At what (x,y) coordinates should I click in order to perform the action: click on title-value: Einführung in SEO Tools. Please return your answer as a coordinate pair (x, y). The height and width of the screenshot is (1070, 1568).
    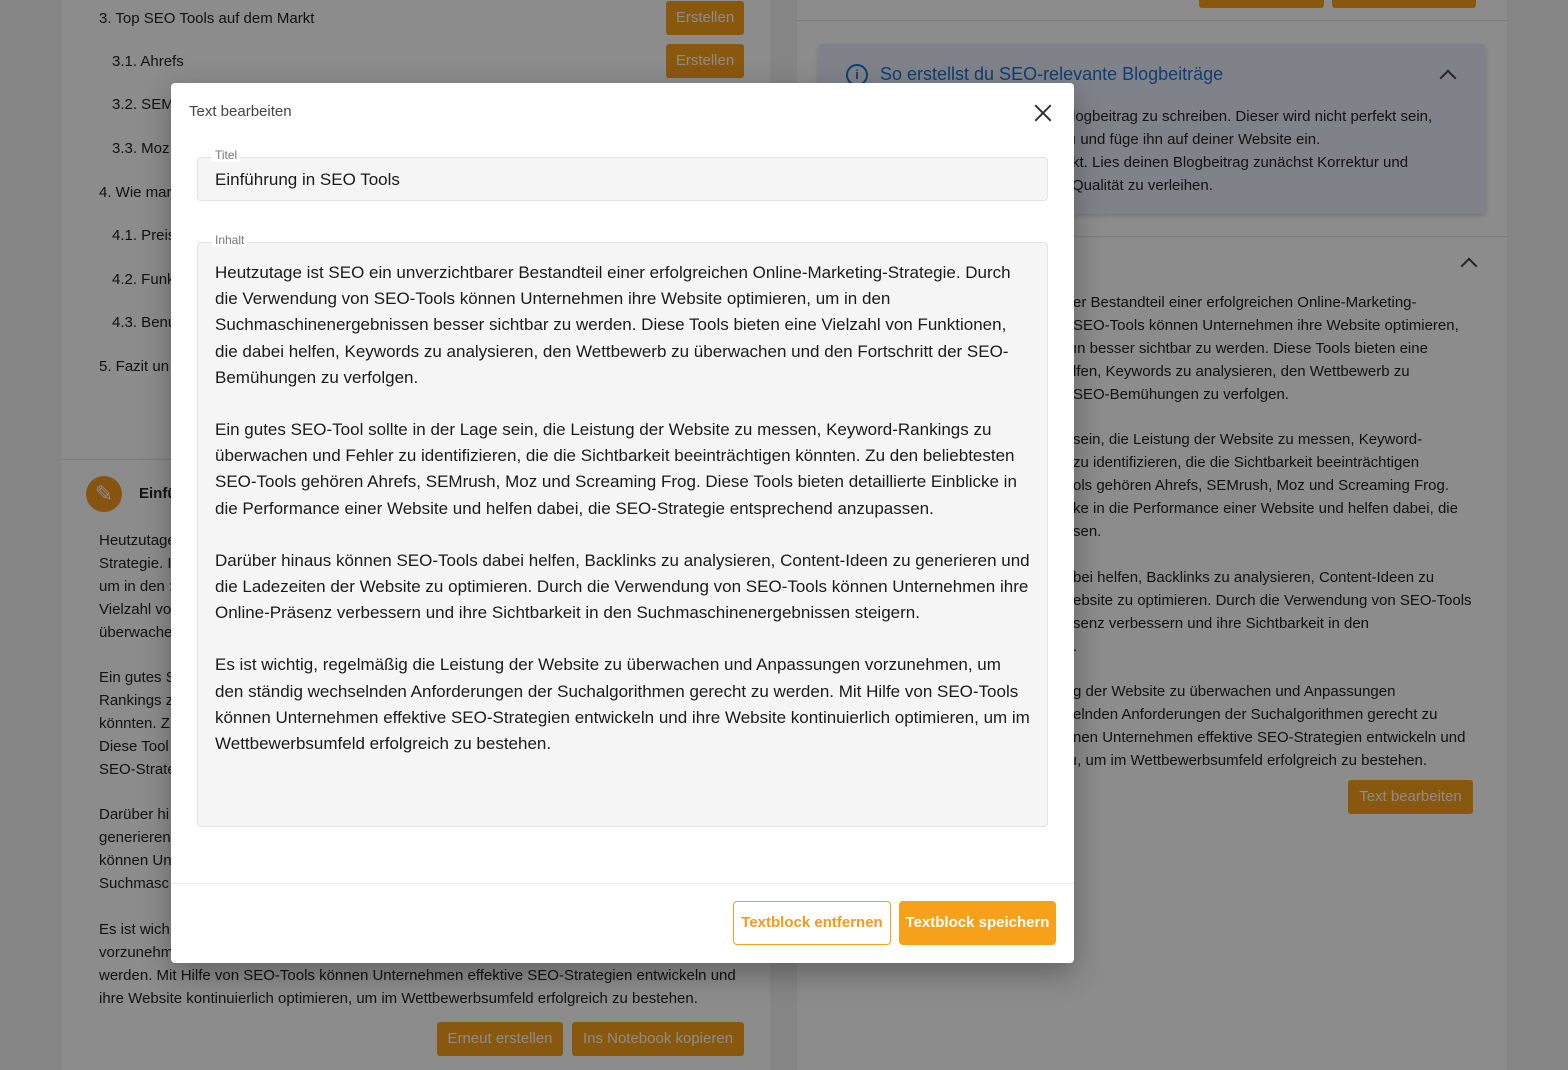
    Looking at the image, I should click on (307, 180).